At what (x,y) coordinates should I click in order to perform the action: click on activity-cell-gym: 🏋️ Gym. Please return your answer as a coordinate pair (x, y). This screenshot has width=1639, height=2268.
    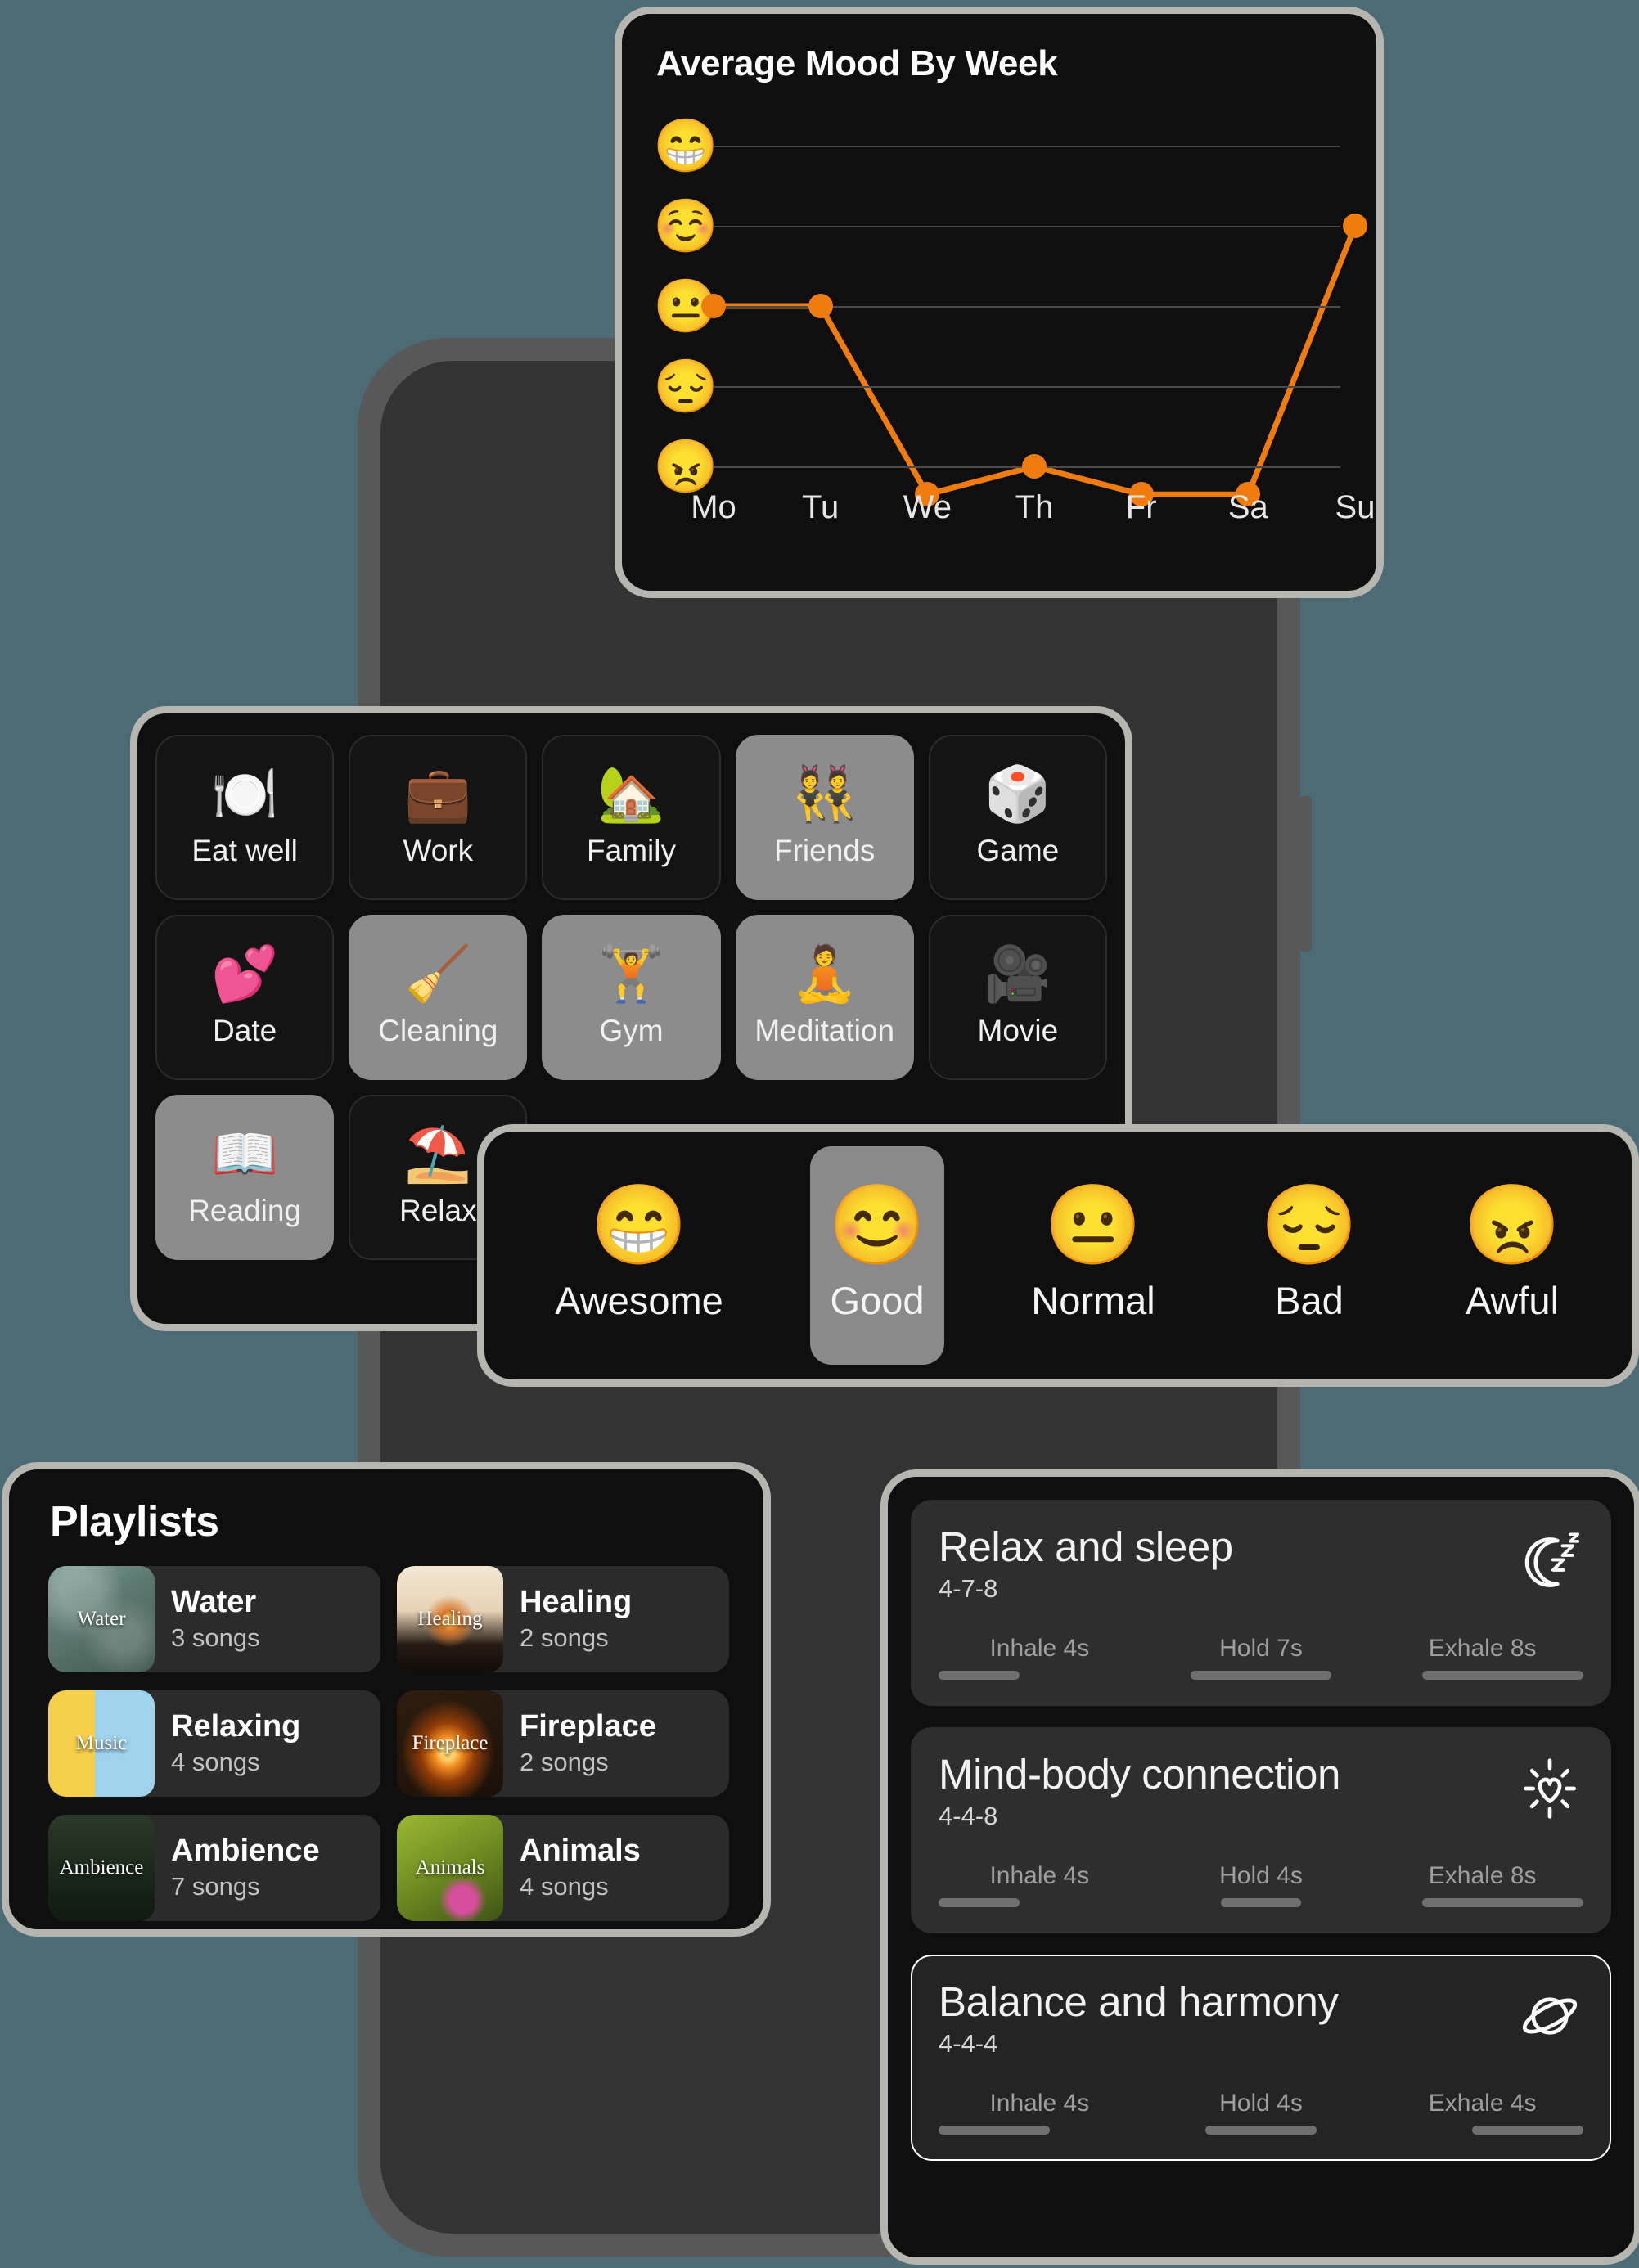
    Looking at the image, I should click on (631, 998).